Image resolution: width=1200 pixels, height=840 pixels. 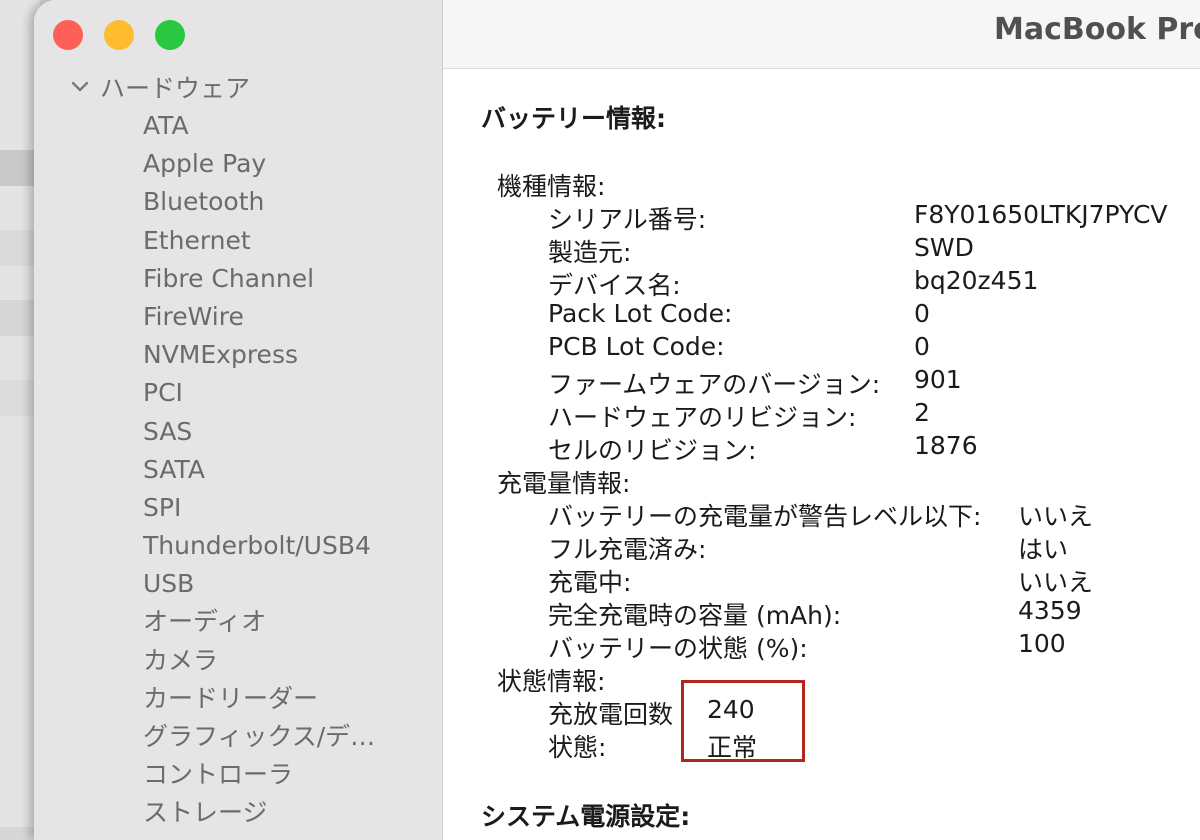 What do you see at coordinates (259, 661) in the screenshot?
I see `sidebar-item-camera: カメラ` at bounding box center [259, 661].